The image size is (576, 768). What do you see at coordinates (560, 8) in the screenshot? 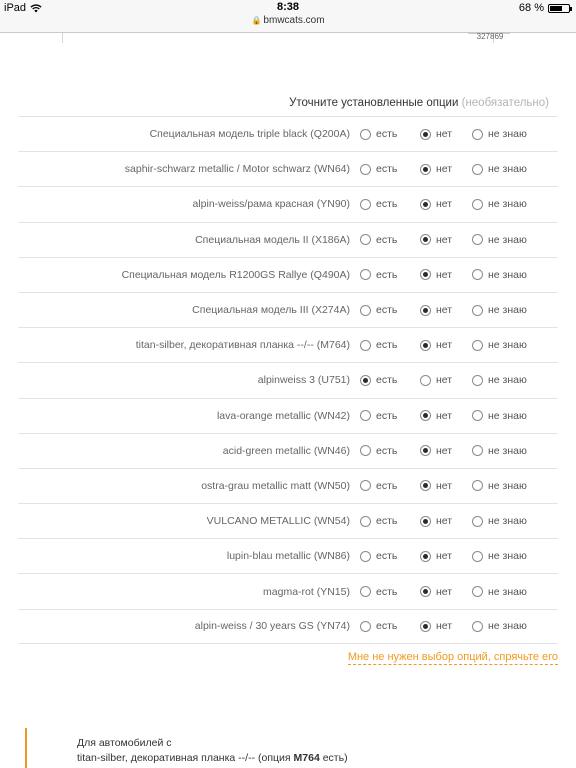
I see `battery-icon` at bounding box center [560, 8].